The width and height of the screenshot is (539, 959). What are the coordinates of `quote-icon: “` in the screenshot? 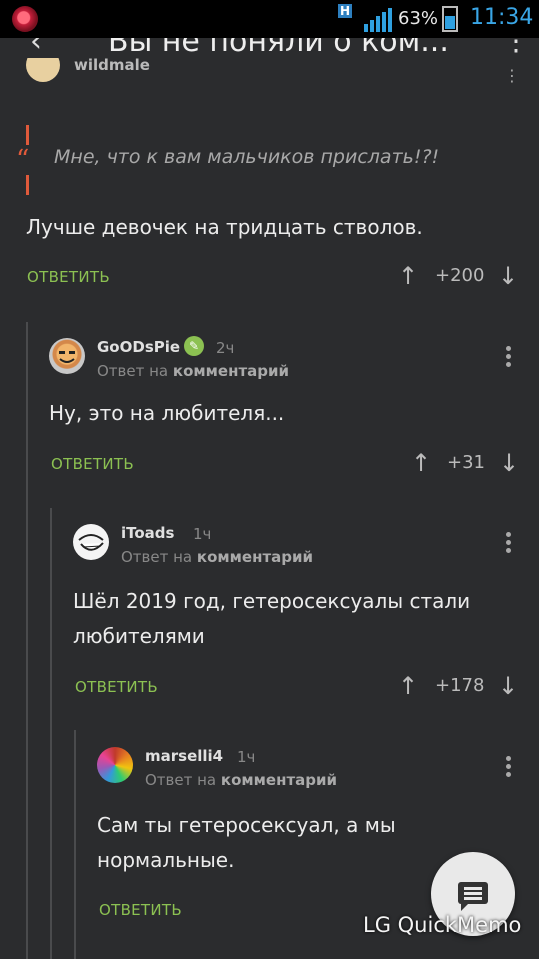 It's located at (23, 160).